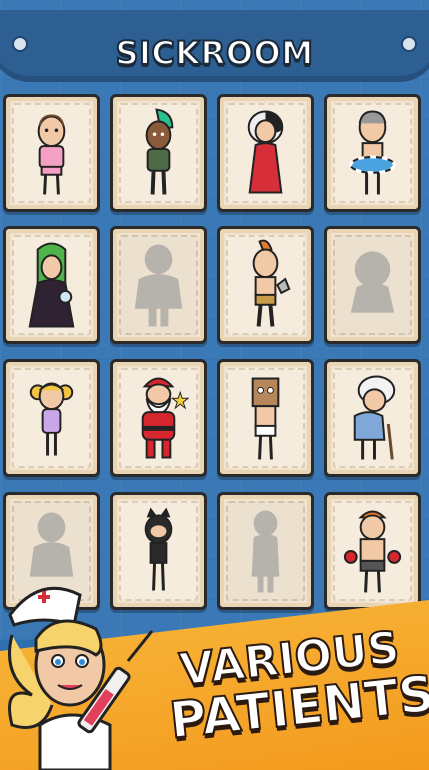  I want to click on santa-claus-icon, so click(165, 418).